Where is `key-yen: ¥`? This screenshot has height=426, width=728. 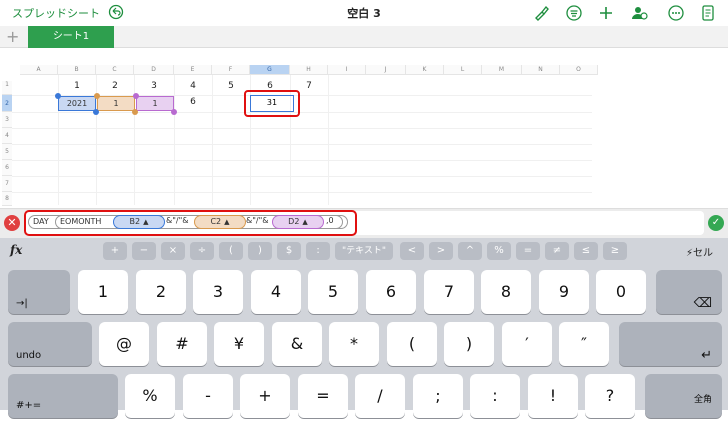
key-yen: ¥ is located at coordinates (239, 344).